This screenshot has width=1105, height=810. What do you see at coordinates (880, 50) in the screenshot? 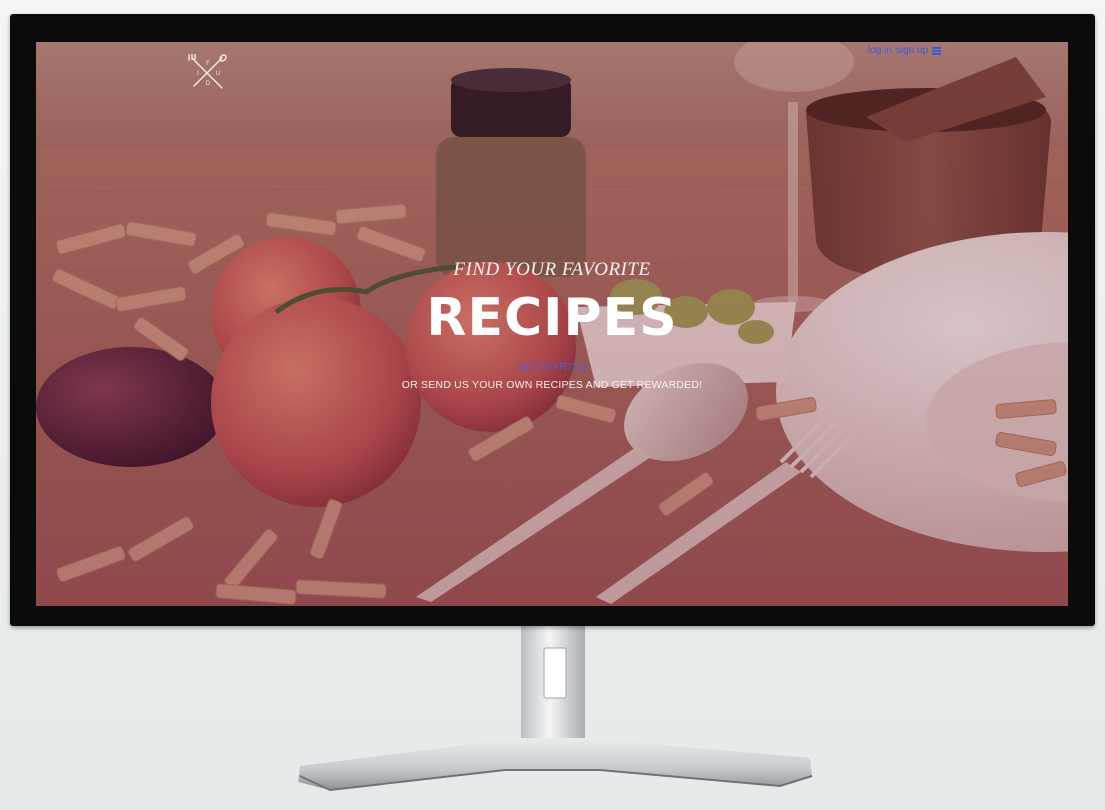
I see `login-link: log in` at bounding box center [880, 50].